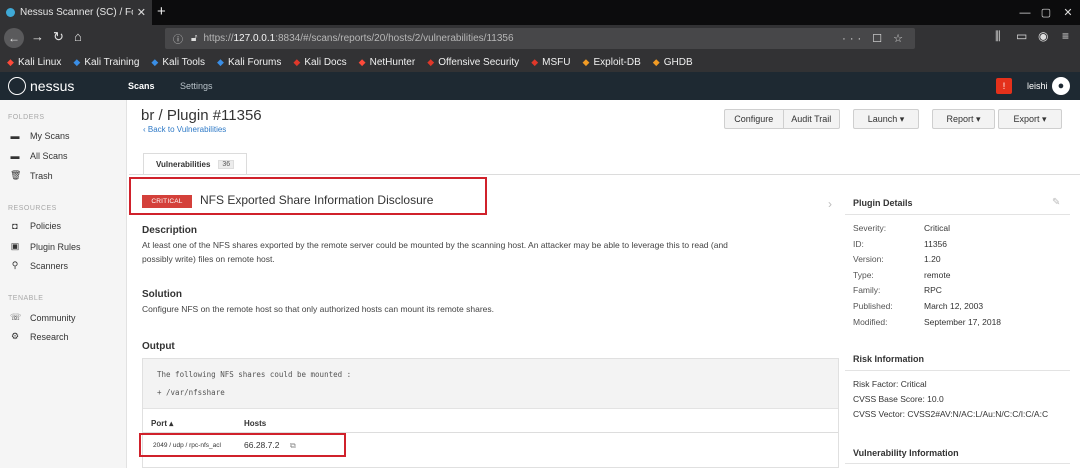  I want to click on bookmark-label: Kali Forums, so click(255, 62).